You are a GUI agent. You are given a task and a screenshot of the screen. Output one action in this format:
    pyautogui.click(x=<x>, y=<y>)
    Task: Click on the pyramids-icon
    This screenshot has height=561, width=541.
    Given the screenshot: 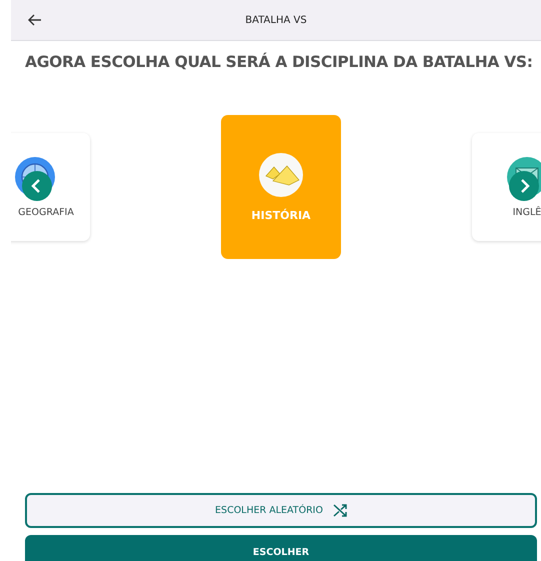 What is the action you would take?
    pyautogui.click(x=281, y=174)
    